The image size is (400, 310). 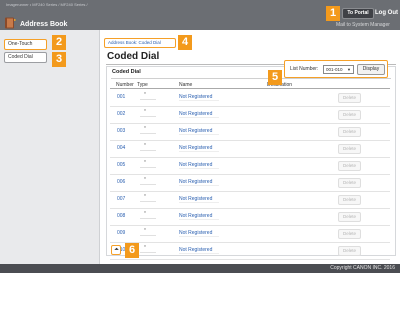 What do you see at coordinates (251, 78) in the screenshot?
I see `panel-divider` at bounding box center [251, 78].